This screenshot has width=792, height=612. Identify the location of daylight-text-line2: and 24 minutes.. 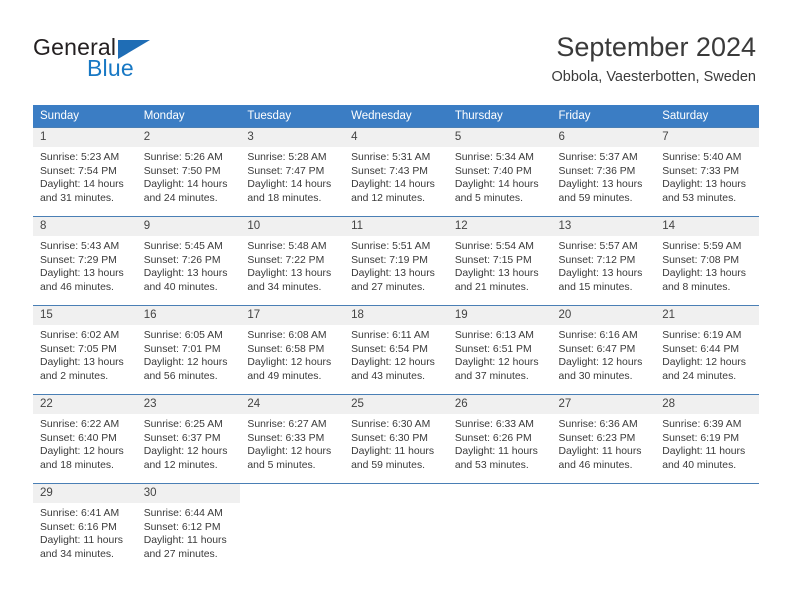
(699, 376).